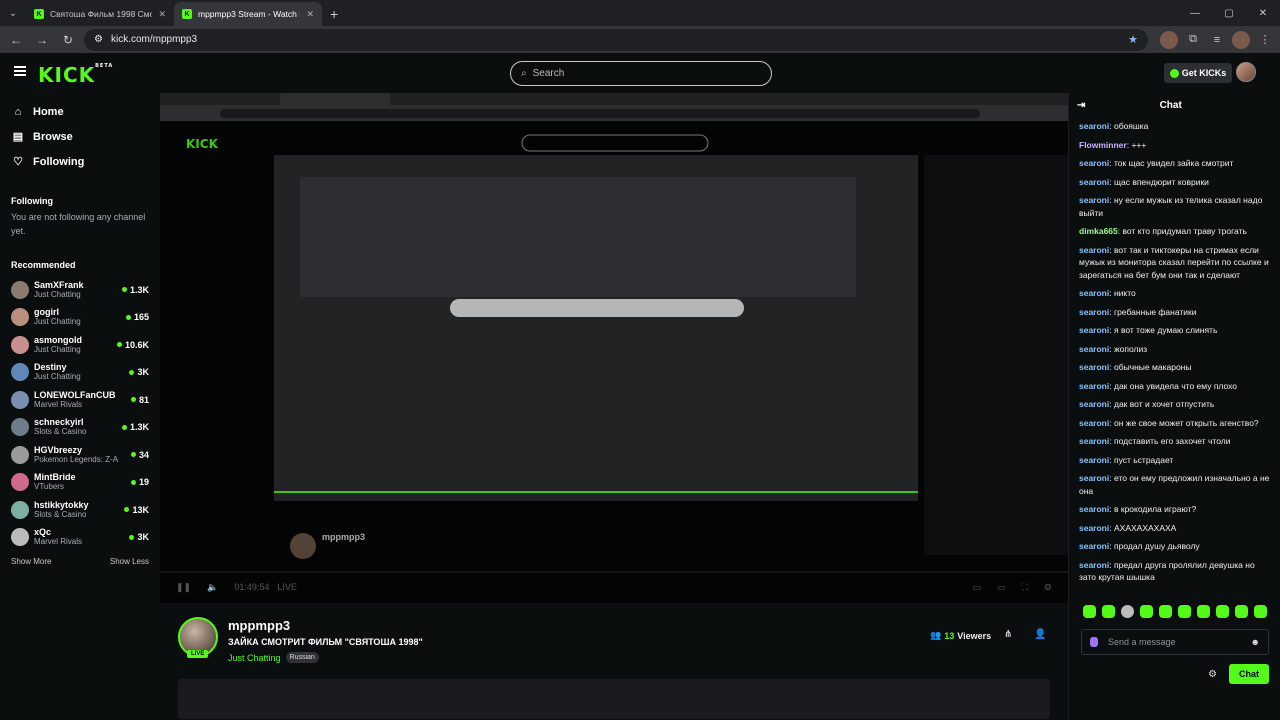 The image size is (1280, 720). What do you see at coordinates (80, 111) in the screenshot?
I see `sidebar-item-home: ⌂ Home` at bounding box center [80, 111].